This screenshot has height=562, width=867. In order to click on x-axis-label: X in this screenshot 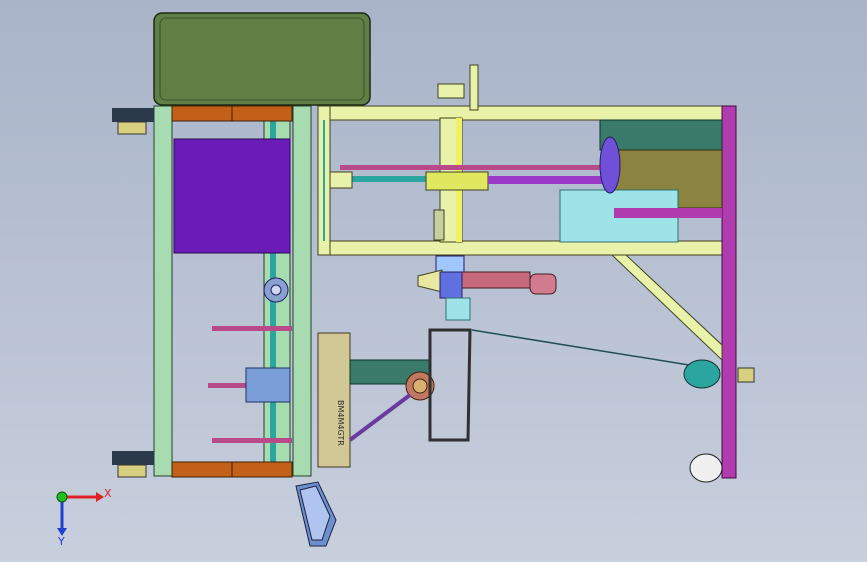, I will do `click(108, 493)`.